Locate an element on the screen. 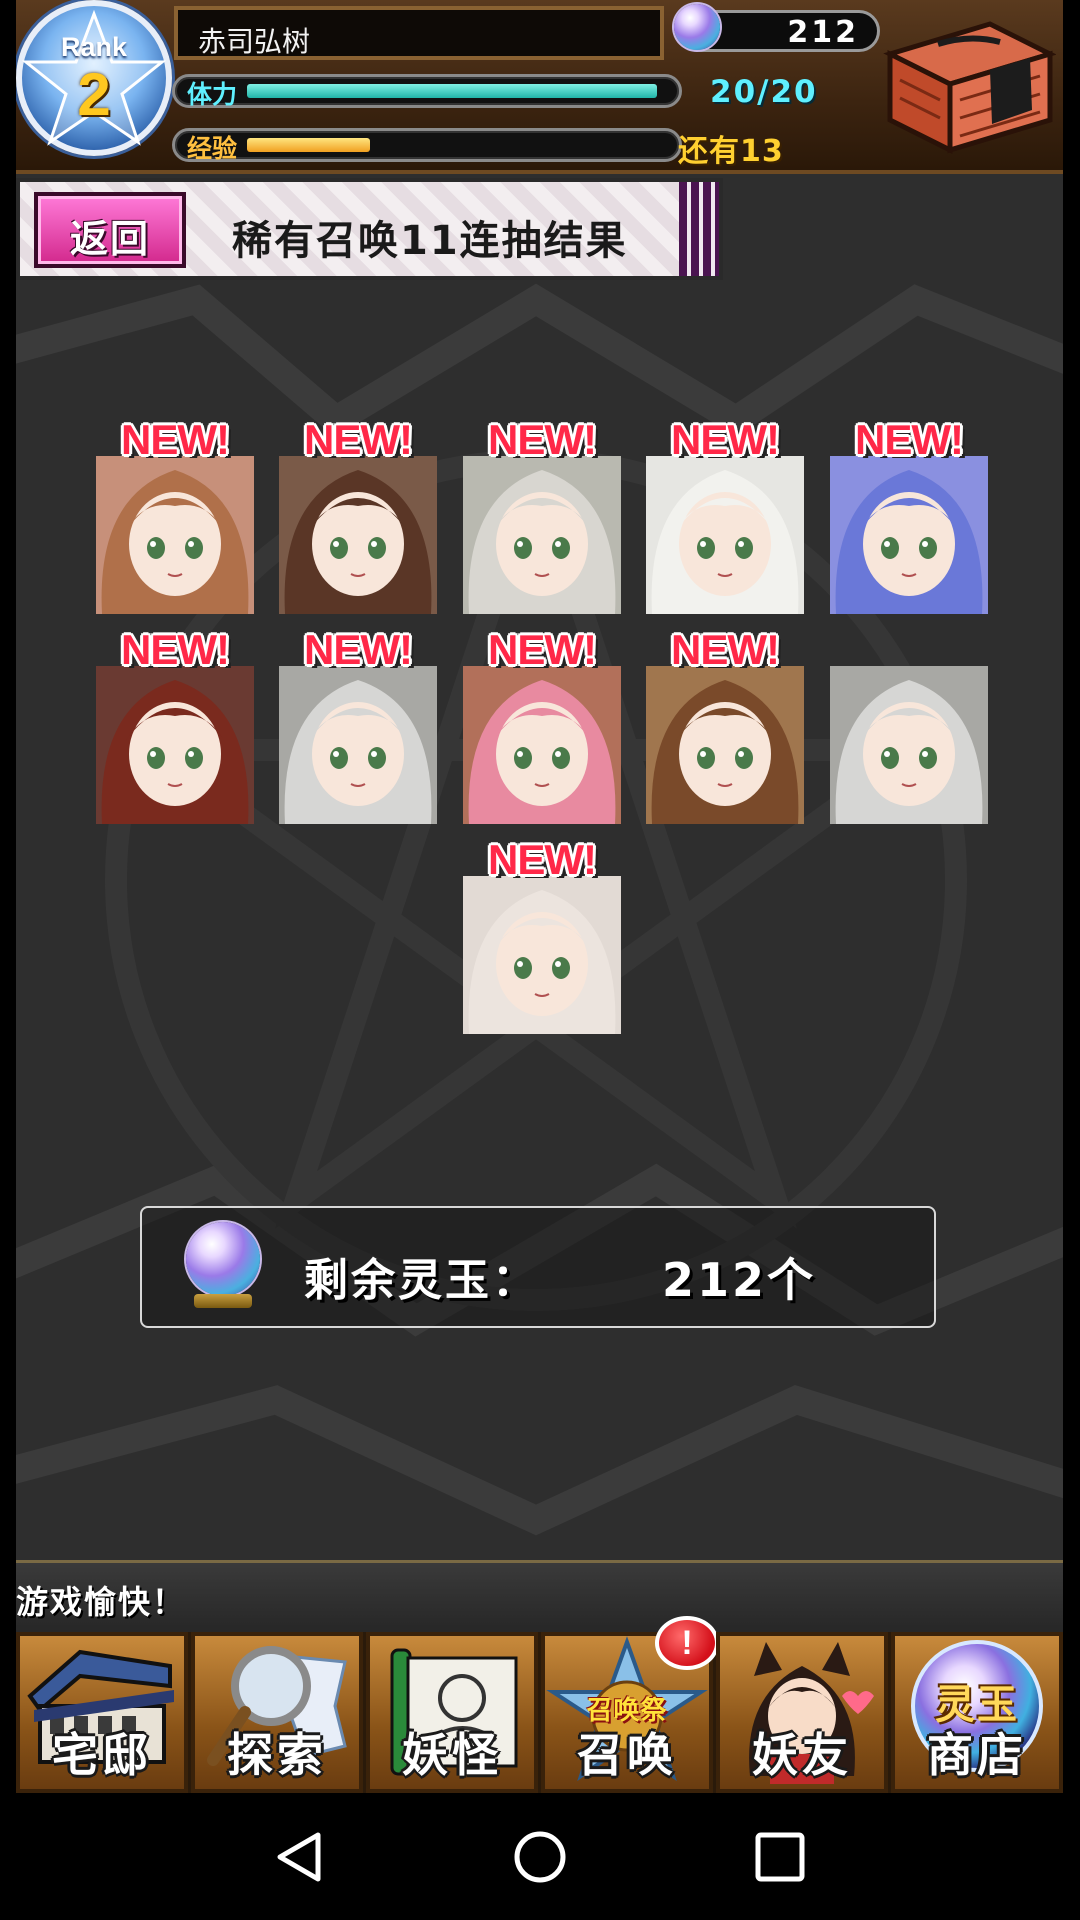 The width and height of the screenshot is (1080, 1920). pink-haired-girl-with-glasses-portrait is located at coordinates (542, 745).